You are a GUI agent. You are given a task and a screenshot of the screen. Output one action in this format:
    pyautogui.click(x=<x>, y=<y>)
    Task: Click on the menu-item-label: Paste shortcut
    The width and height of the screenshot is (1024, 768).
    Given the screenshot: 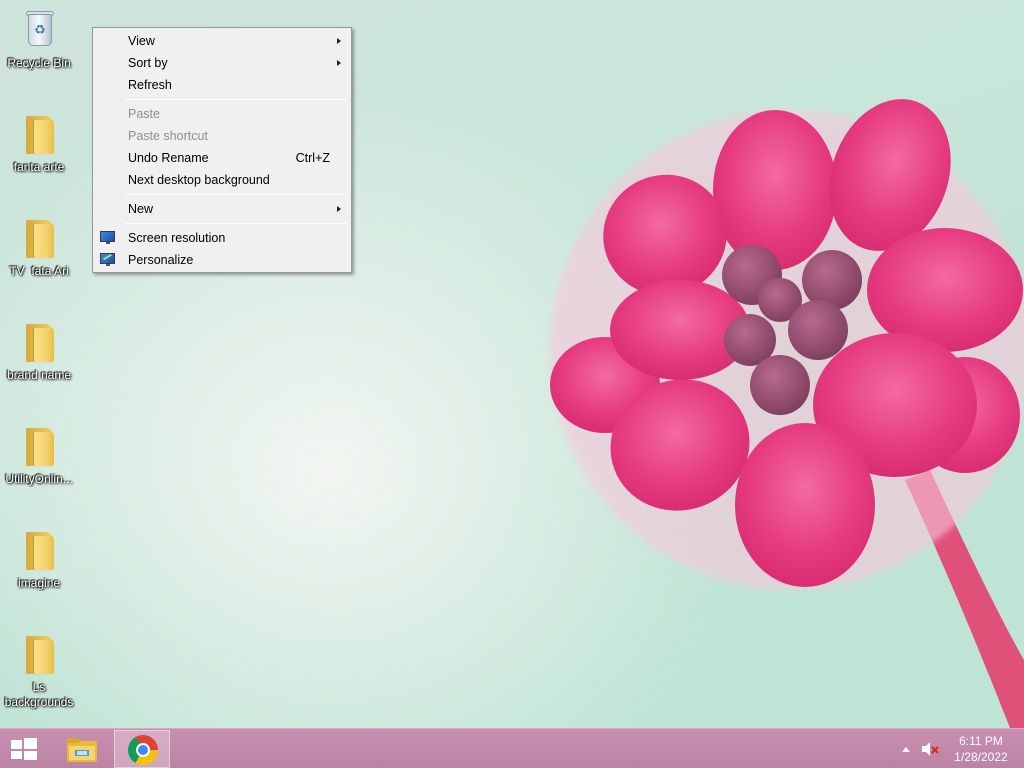 What is the action you would take?
    pyautogui.click(x=168, y=136)
    